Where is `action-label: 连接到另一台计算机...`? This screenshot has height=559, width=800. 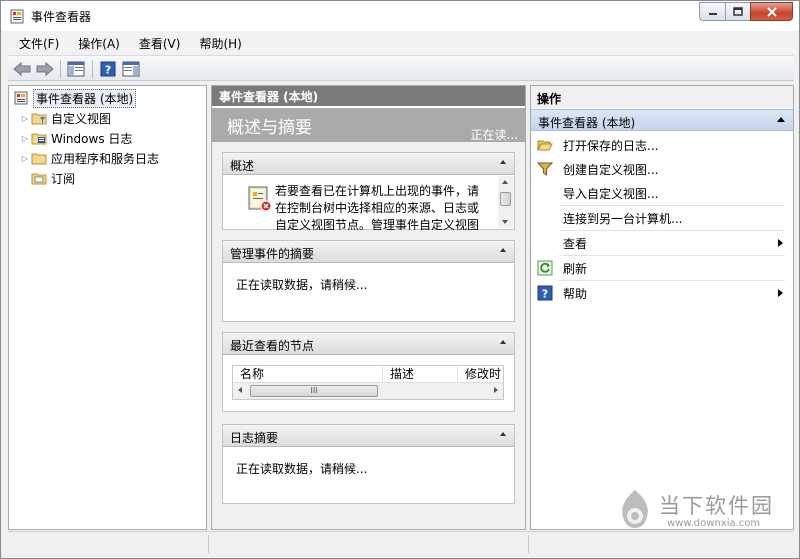 action-label: 连接到另一台计算机... is located at coordinates (623, 218).